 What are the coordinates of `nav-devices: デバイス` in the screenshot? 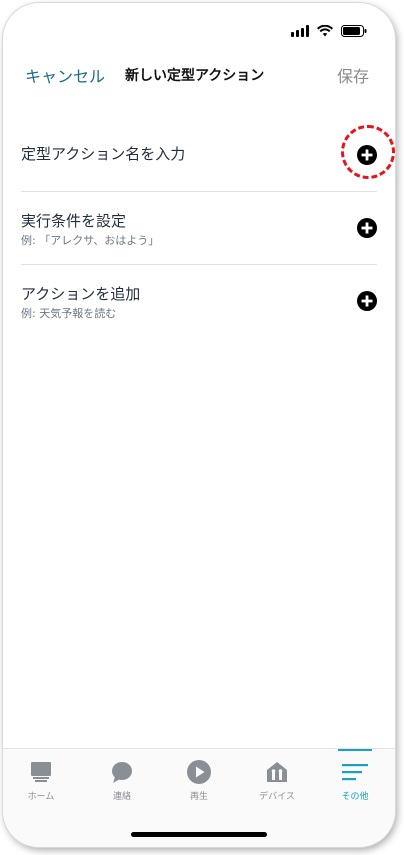 It's located at (277, 780).